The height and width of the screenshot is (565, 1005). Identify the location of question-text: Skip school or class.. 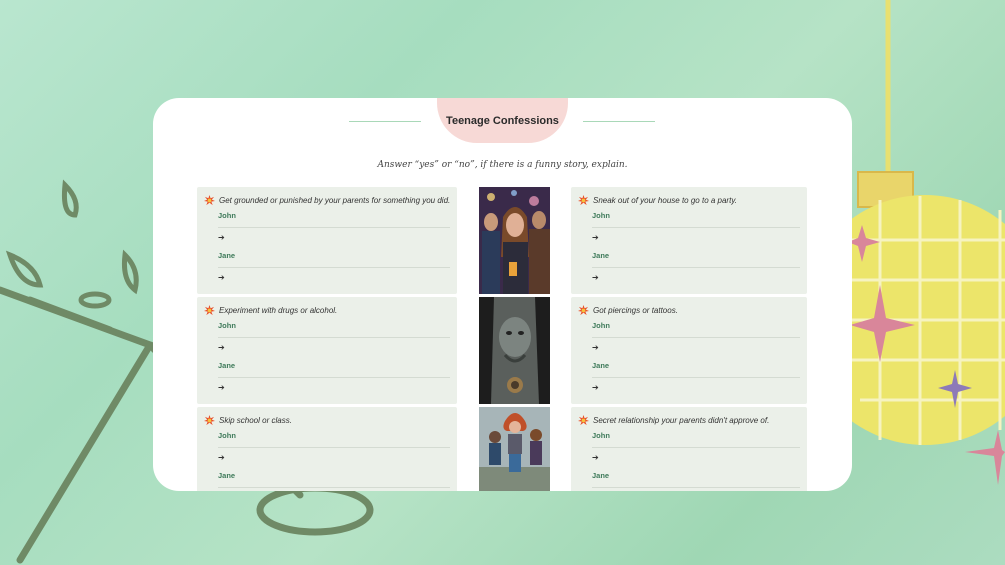
(255, 420).